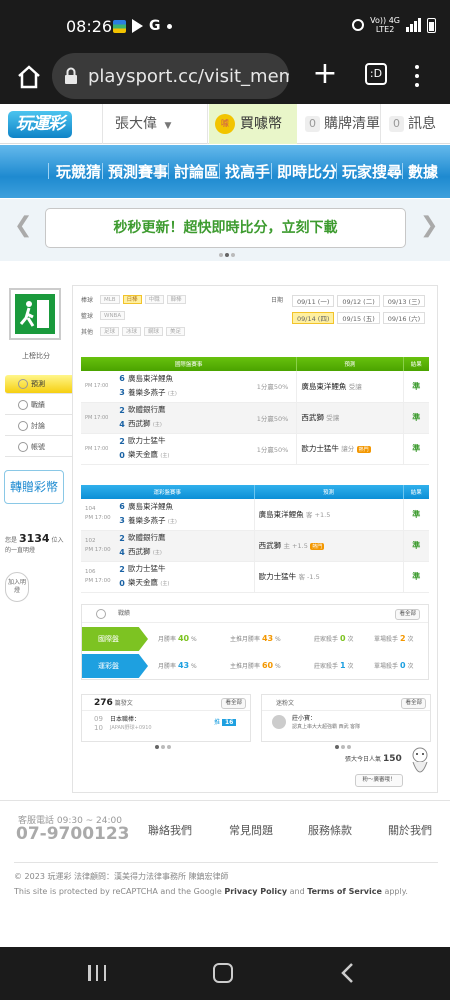 The image size is (450, 1000). I want to click on nav-predict-games: 預測賽事, so click(138, 171).